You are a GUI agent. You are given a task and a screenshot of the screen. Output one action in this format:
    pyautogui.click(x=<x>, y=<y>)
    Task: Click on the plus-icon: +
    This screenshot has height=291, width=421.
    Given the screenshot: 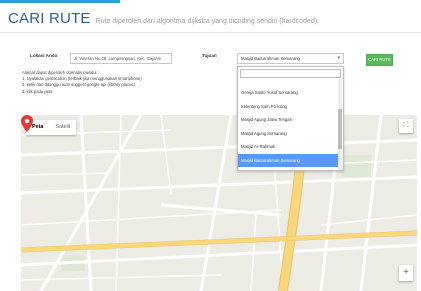 What is the action you would take?
    pyautogui.click(x=406, y=273)
    